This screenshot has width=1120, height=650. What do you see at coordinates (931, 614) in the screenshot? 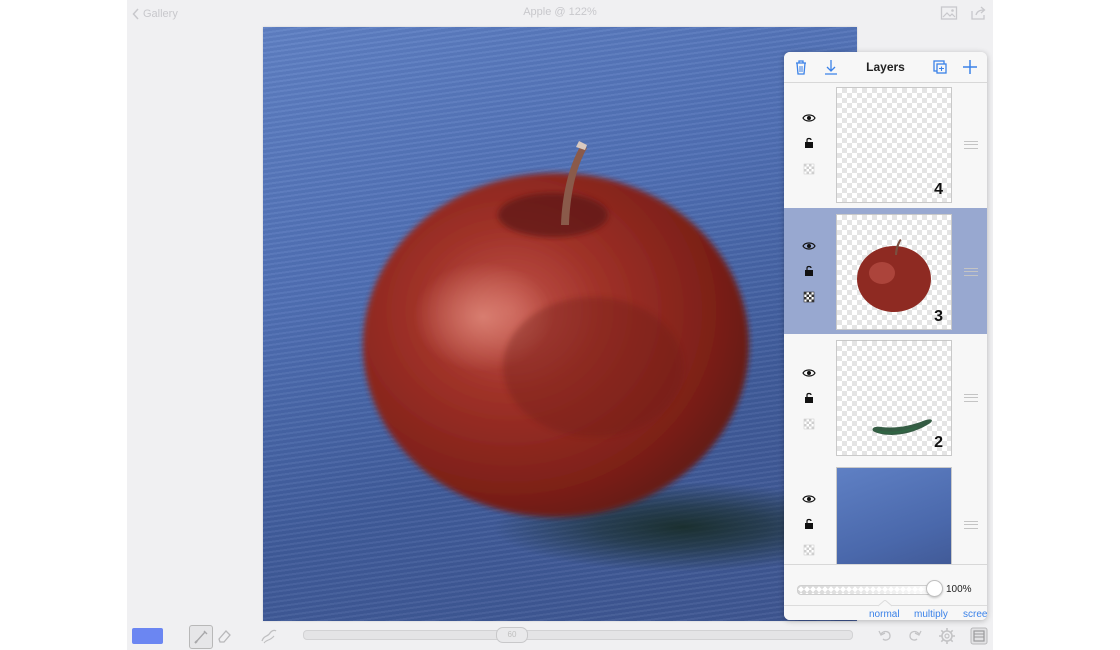
I see `blend-mode-multiply: multiply` at bounding box center [931, 614].